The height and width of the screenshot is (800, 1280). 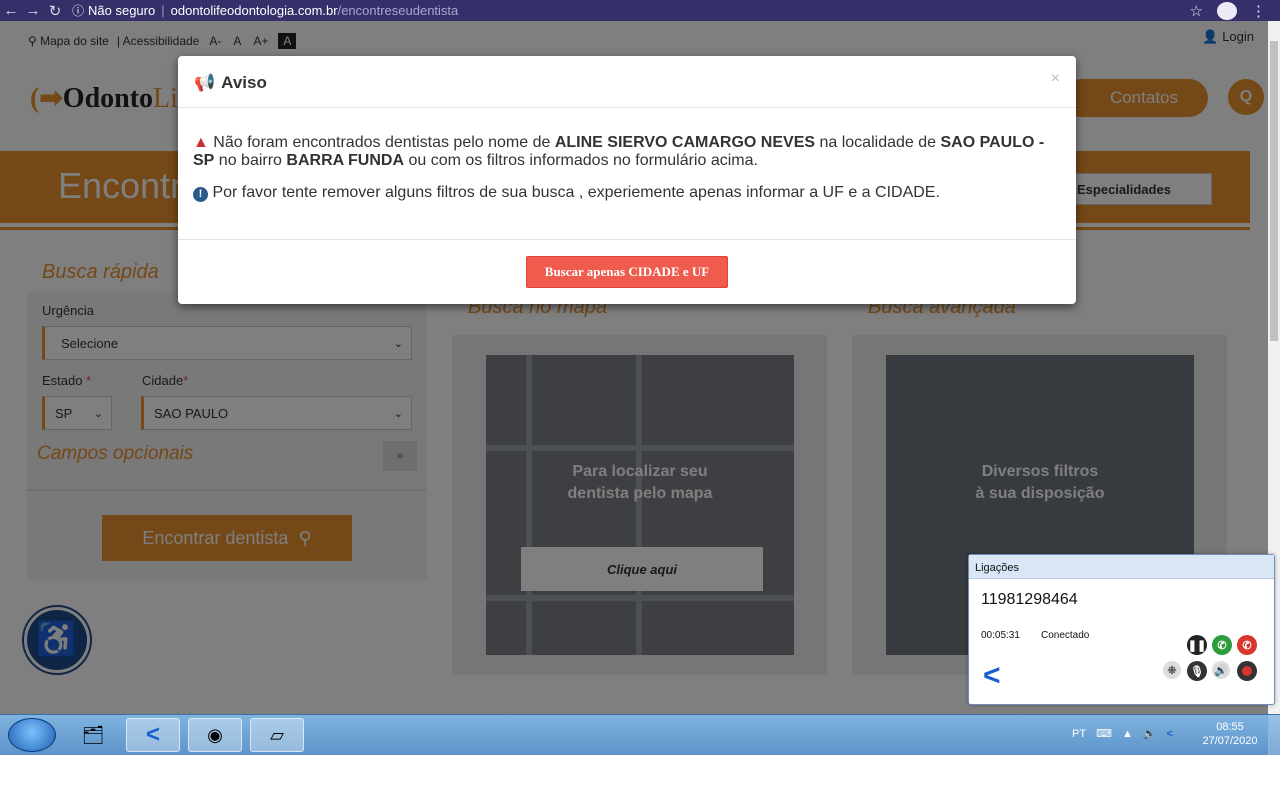 What do you see at coordinates (1274, 735) in the screenshot?
I see `show-desktop-button` at bounding box center [1274, 735].